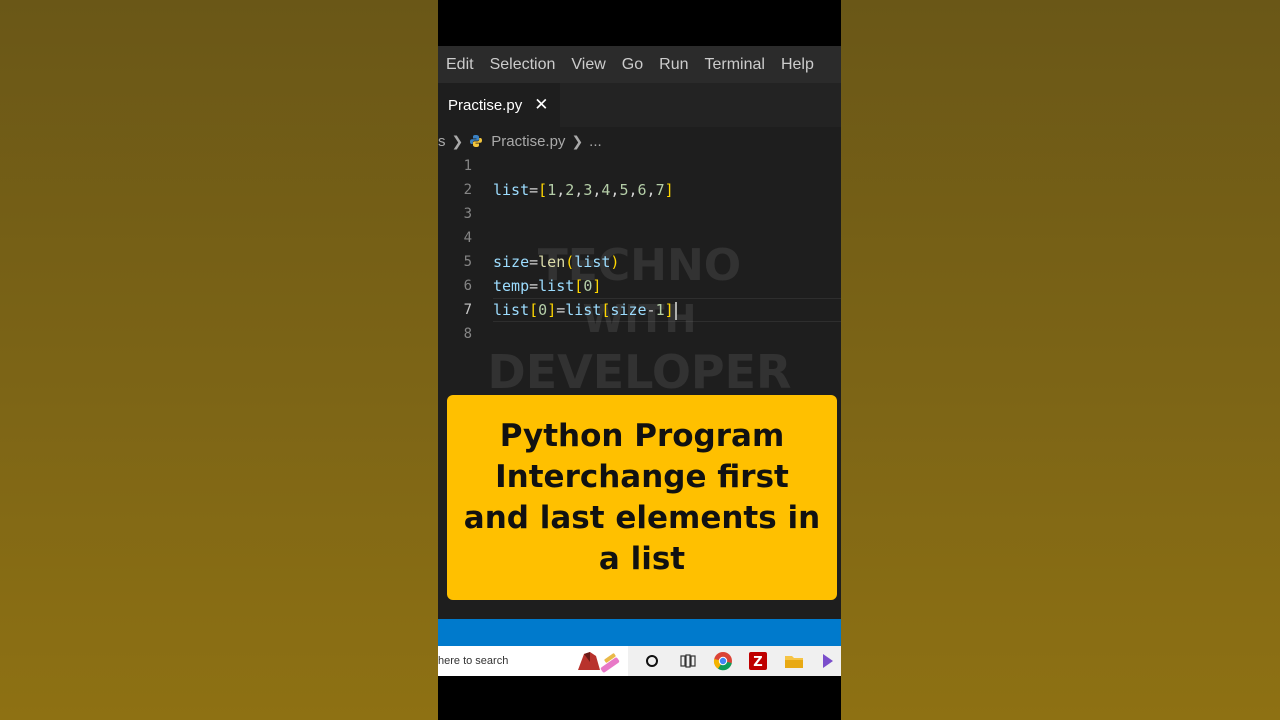 The height and width of the screenshot is (720, 1280). I want to click on file-explorer-icon, so click(793, 661).